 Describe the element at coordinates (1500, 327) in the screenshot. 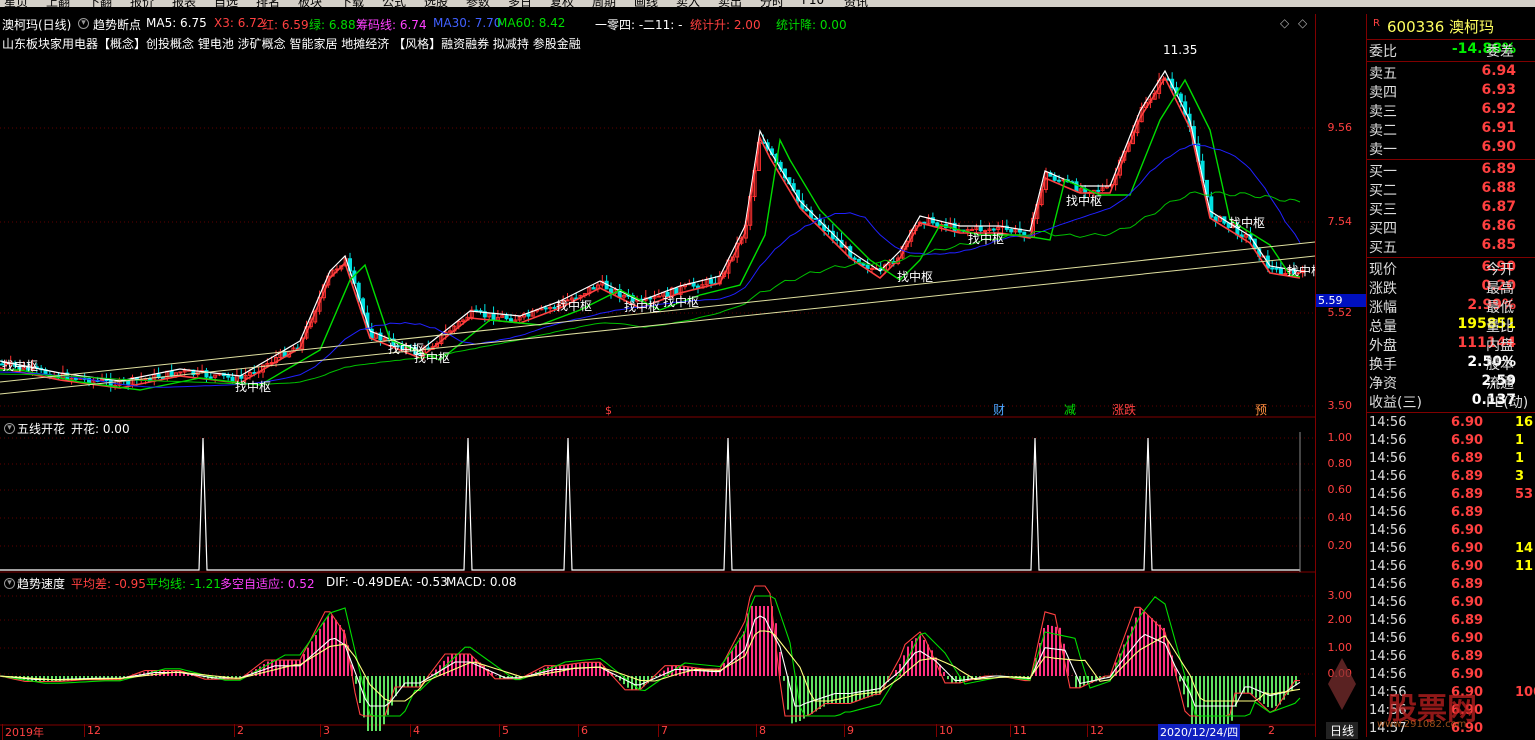

I see `quote-label2: 量比` at that location.